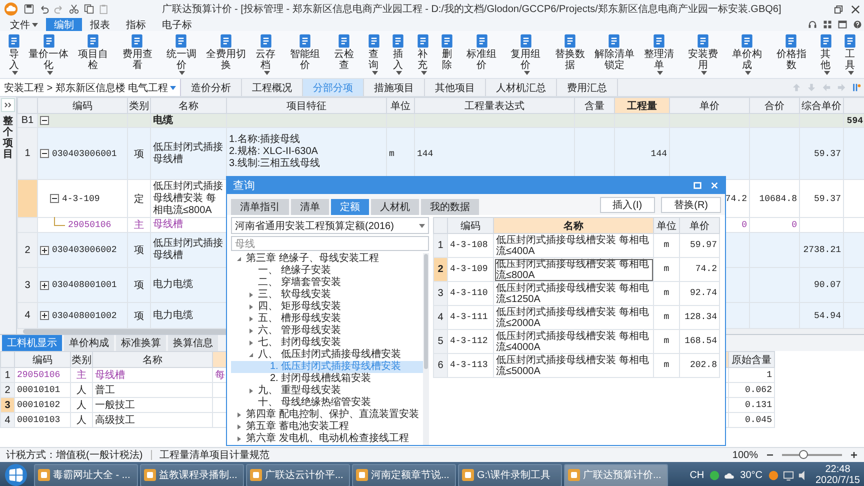 Image resolution: width=864 pixels, height=486 pixels. I want to click on menu-item: 指标, so click(136, 24).